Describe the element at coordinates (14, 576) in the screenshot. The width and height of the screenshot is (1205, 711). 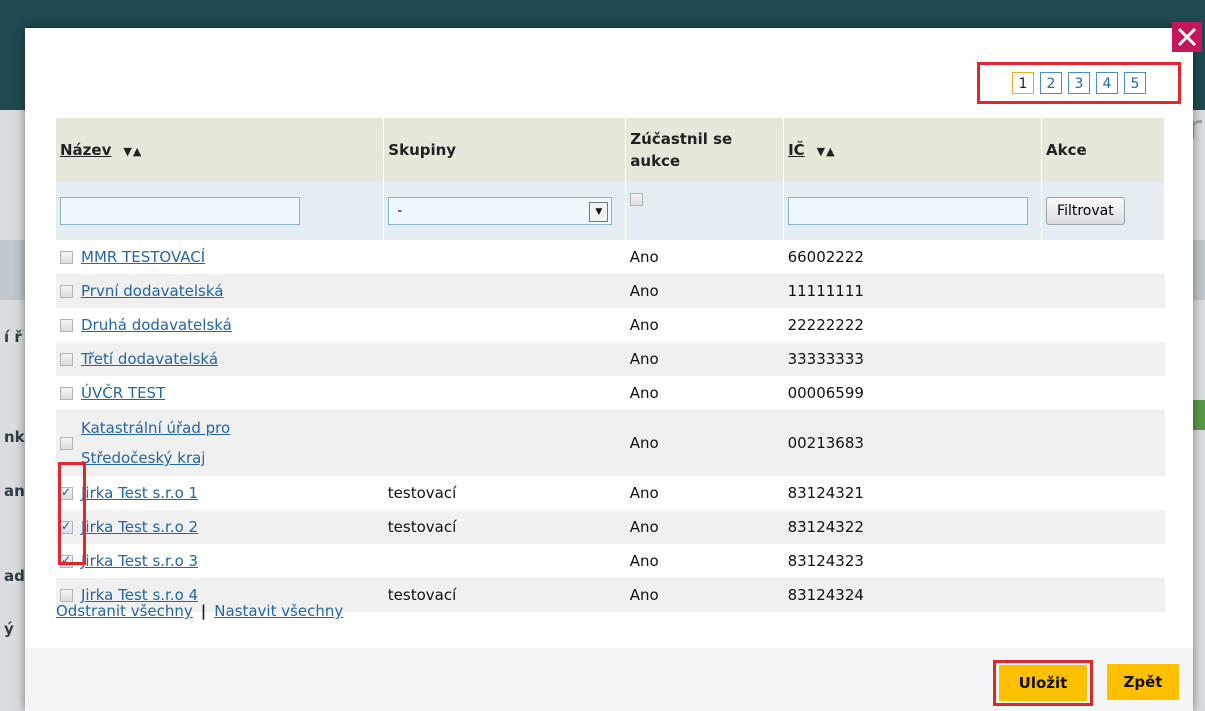
I see `background-text: ad` at that location.